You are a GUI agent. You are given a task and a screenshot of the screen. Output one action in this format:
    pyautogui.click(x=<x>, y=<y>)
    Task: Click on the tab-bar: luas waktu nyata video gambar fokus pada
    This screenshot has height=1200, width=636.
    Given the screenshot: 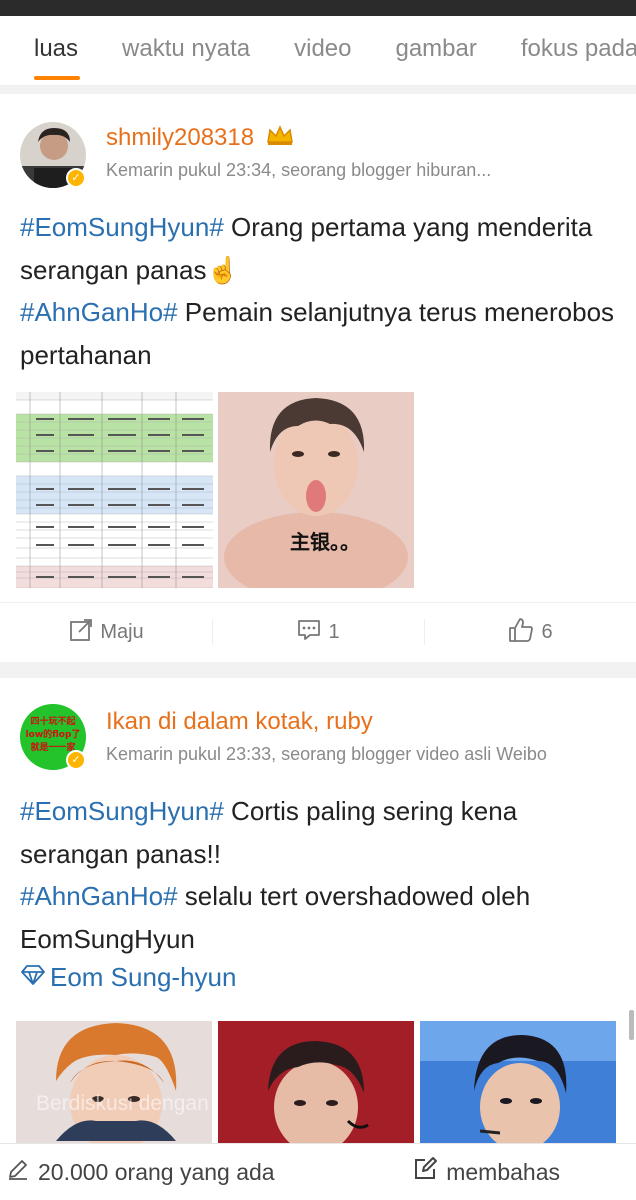 What is the action you would take?
    pyautogui.click(x=318, y=51)
    